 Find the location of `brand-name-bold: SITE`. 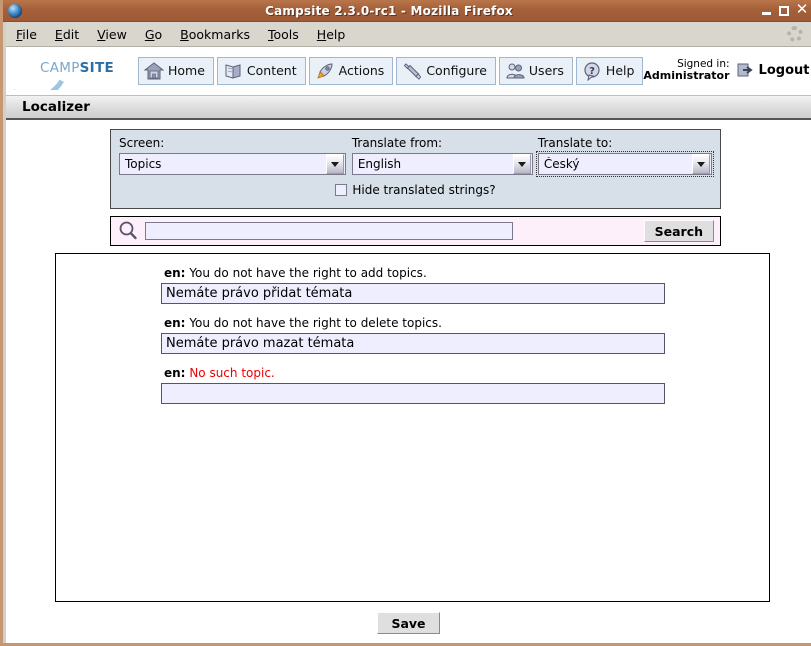

brand-name-bold: SITE is located at coordinates (97, 67).